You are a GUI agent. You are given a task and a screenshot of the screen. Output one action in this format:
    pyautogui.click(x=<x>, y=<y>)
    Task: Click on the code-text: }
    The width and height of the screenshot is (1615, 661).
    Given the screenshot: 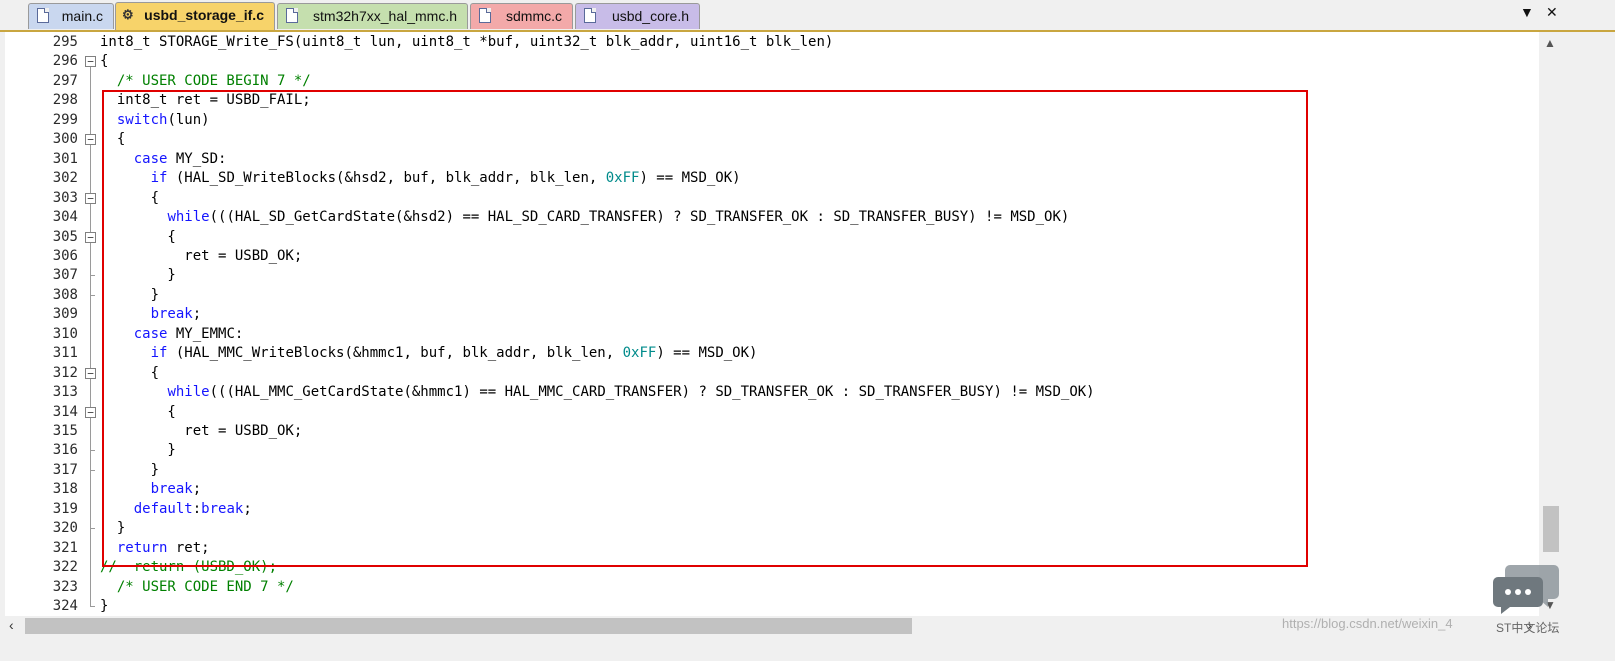 What is the action you would take?
    pyautogui.click(x=104, y=606)
    